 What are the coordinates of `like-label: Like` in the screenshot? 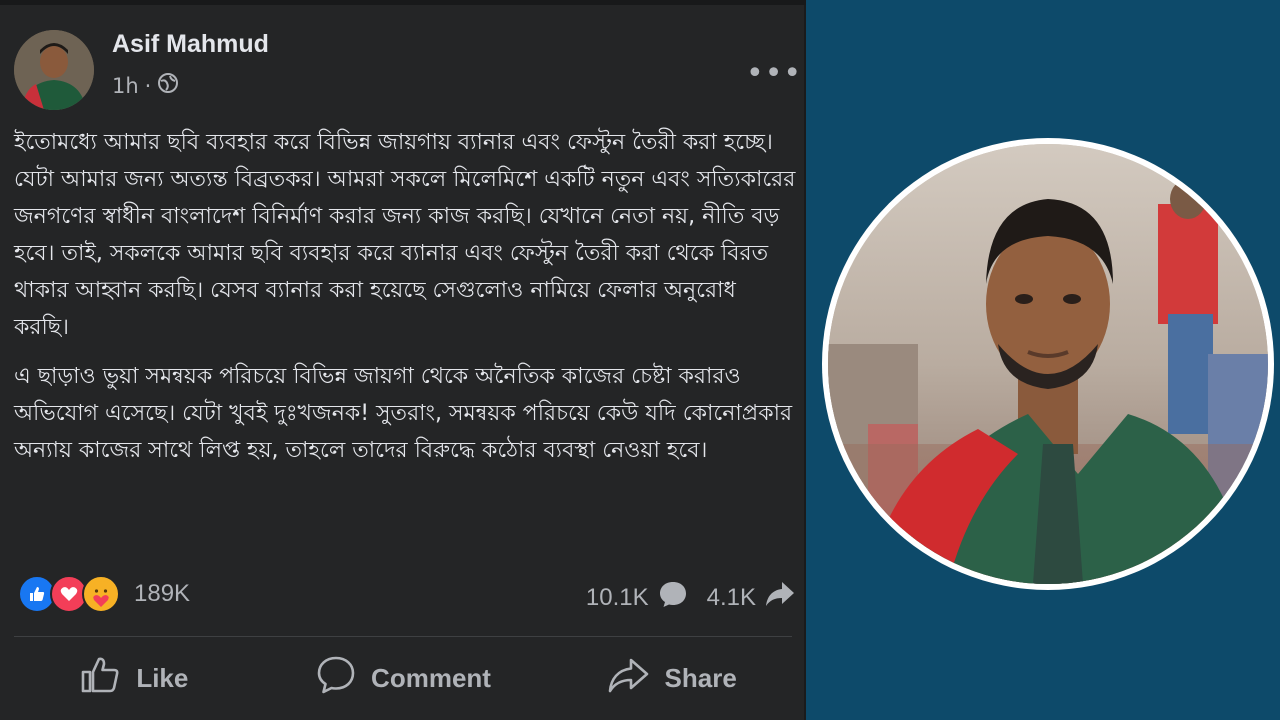 It's located at (162, 677).